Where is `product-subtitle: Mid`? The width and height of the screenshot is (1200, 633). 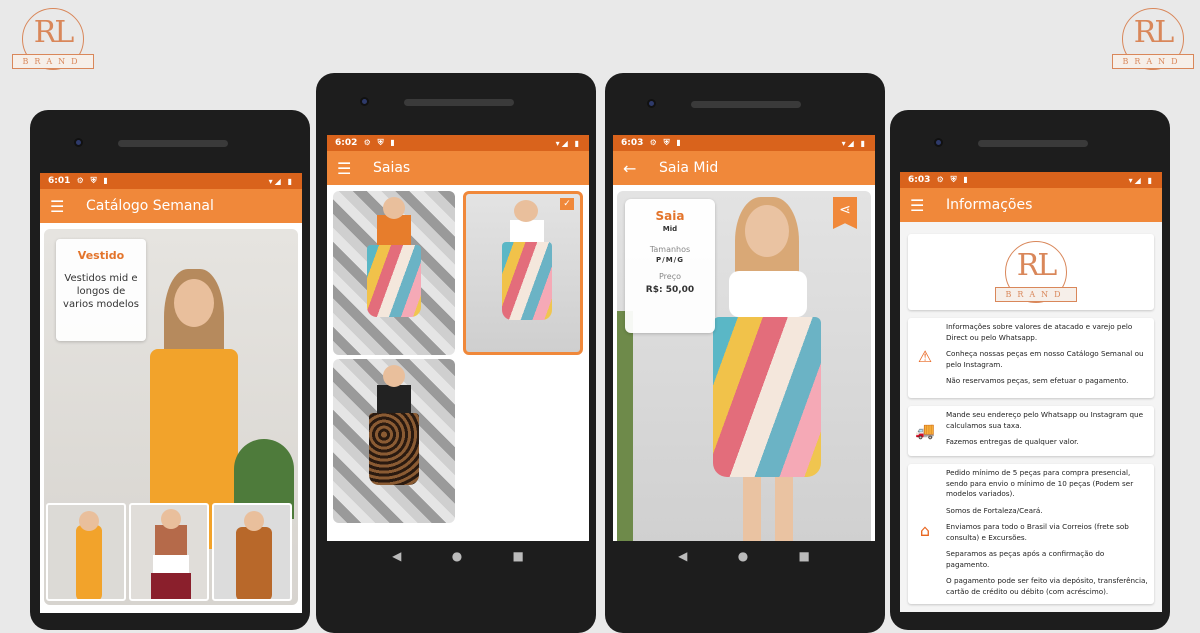 product-subtitle: Mid is located at coordinates (670, 229).